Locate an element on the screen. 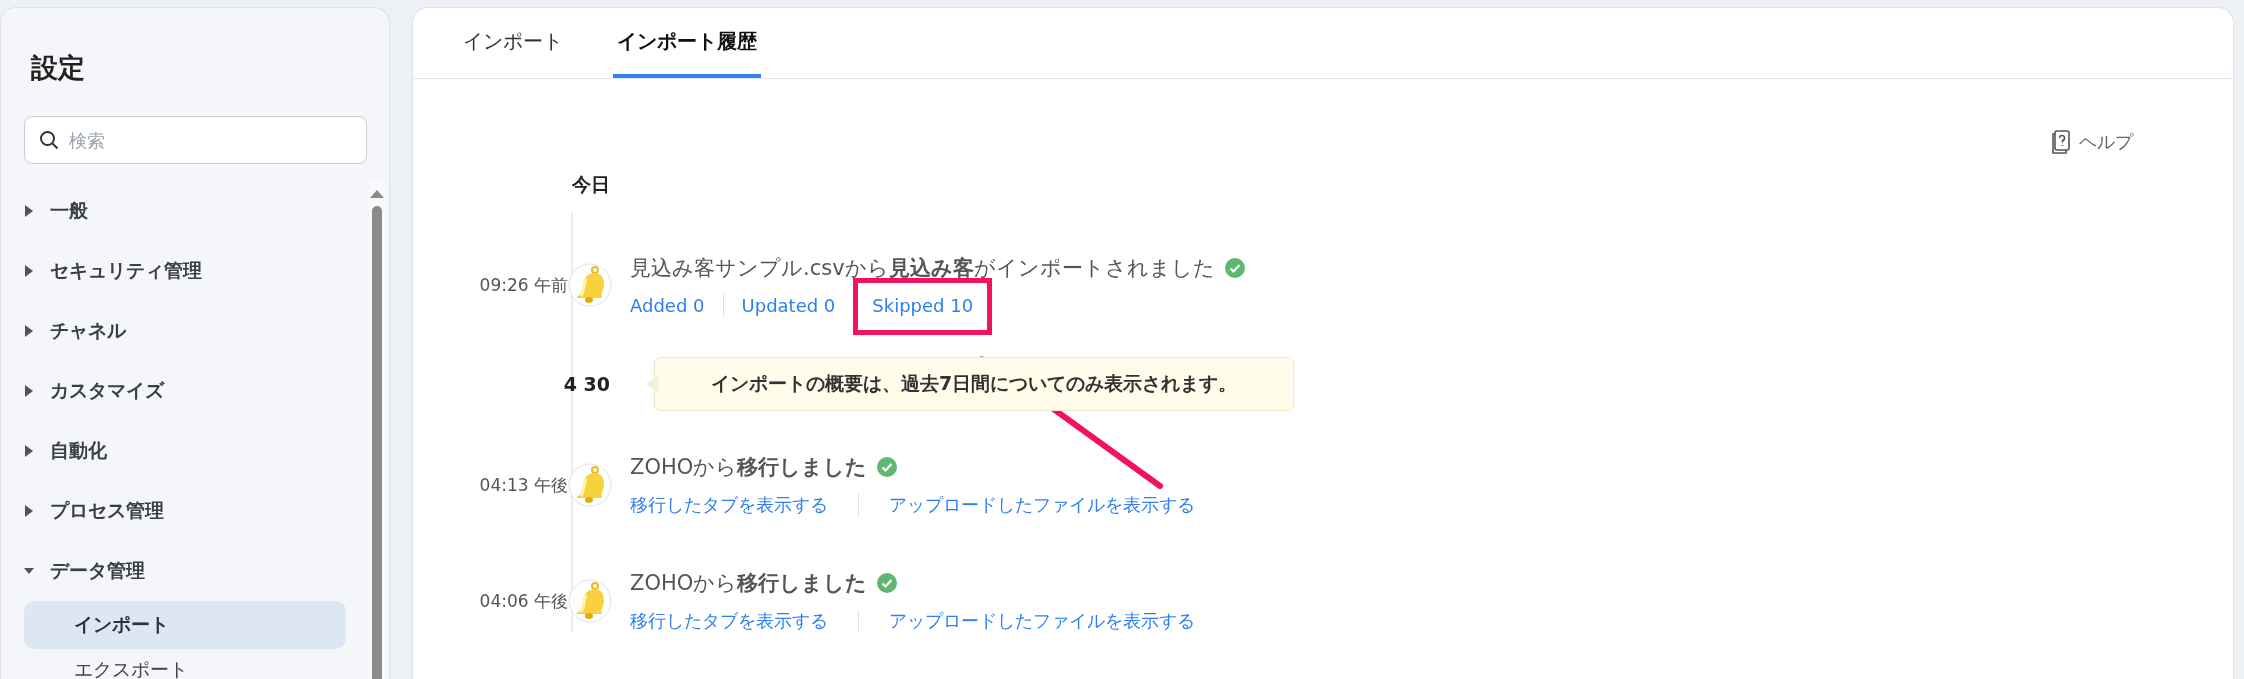 The image size is (2244, 679). search-icon is located at coordinates (49, 140).